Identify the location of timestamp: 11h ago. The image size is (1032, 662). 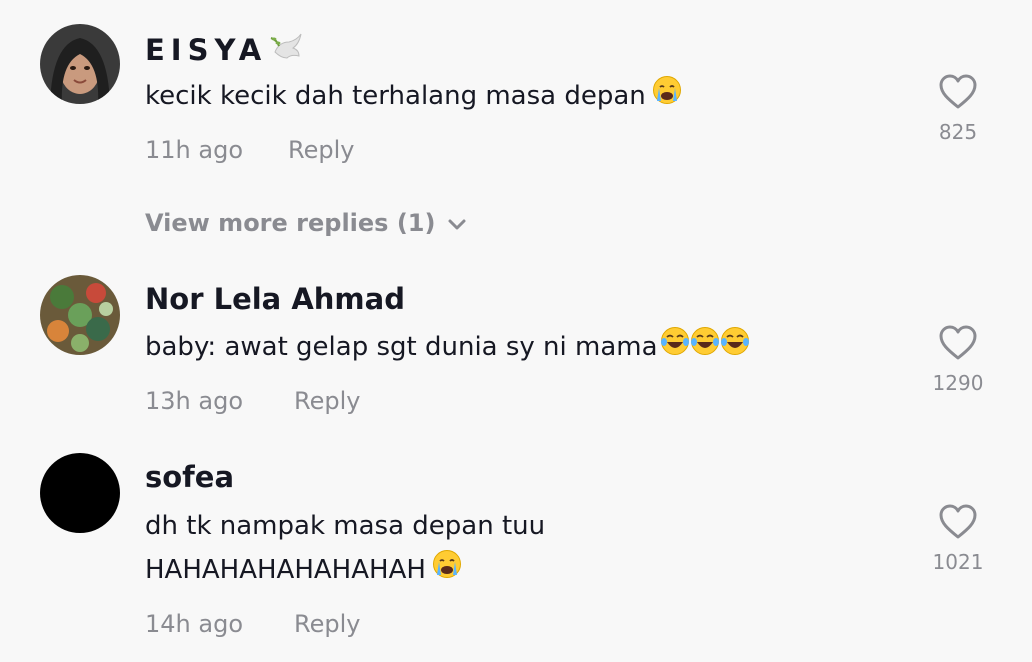
(194, 150).